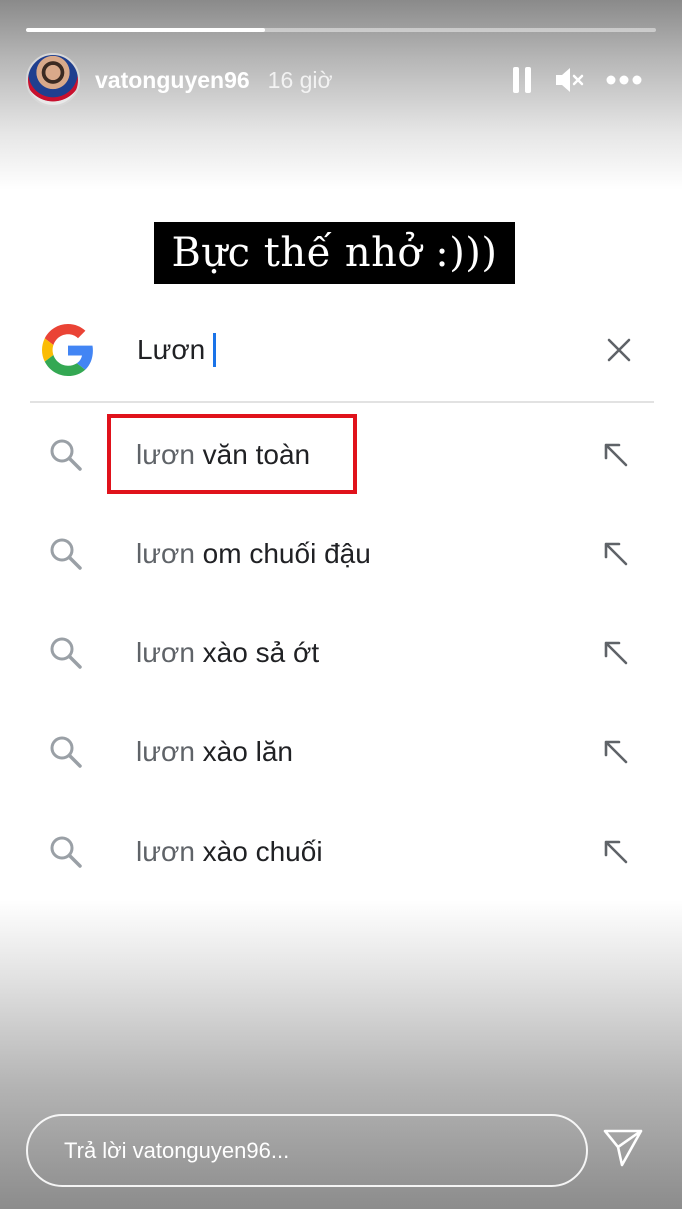 This screenshot has height=1209, width=682. I want to click on username: vatonguyen96, so click(172, 80).